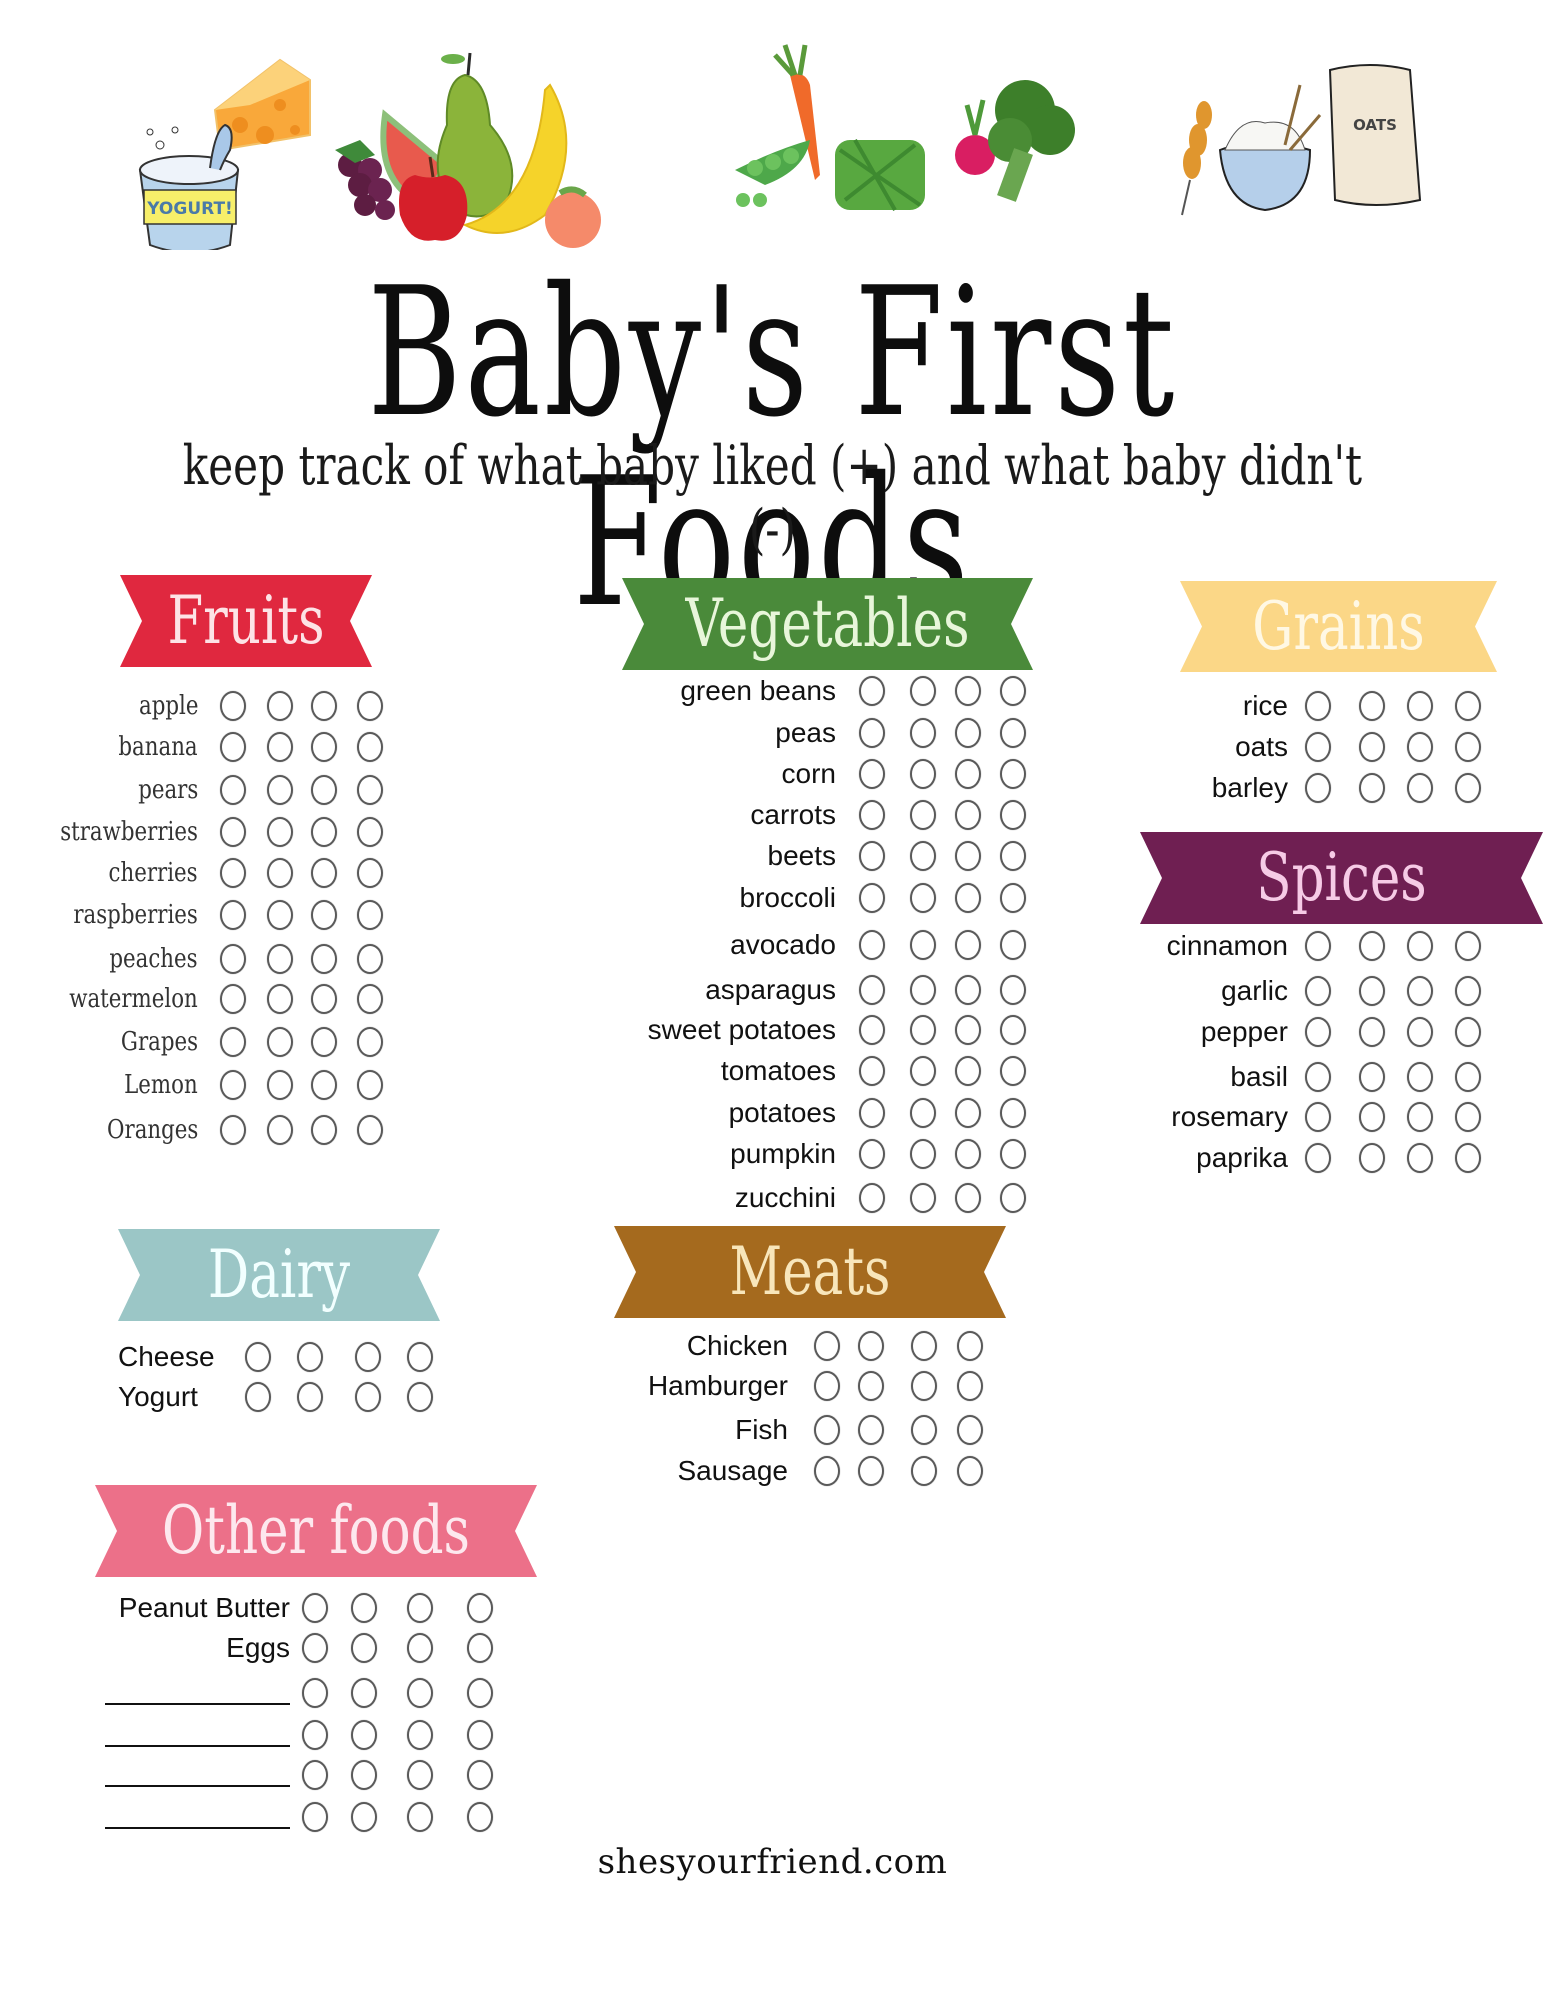 The width and height of the screenshot is (1545, 2000). I want to click on food-label: garlic, so click(1254, 990).